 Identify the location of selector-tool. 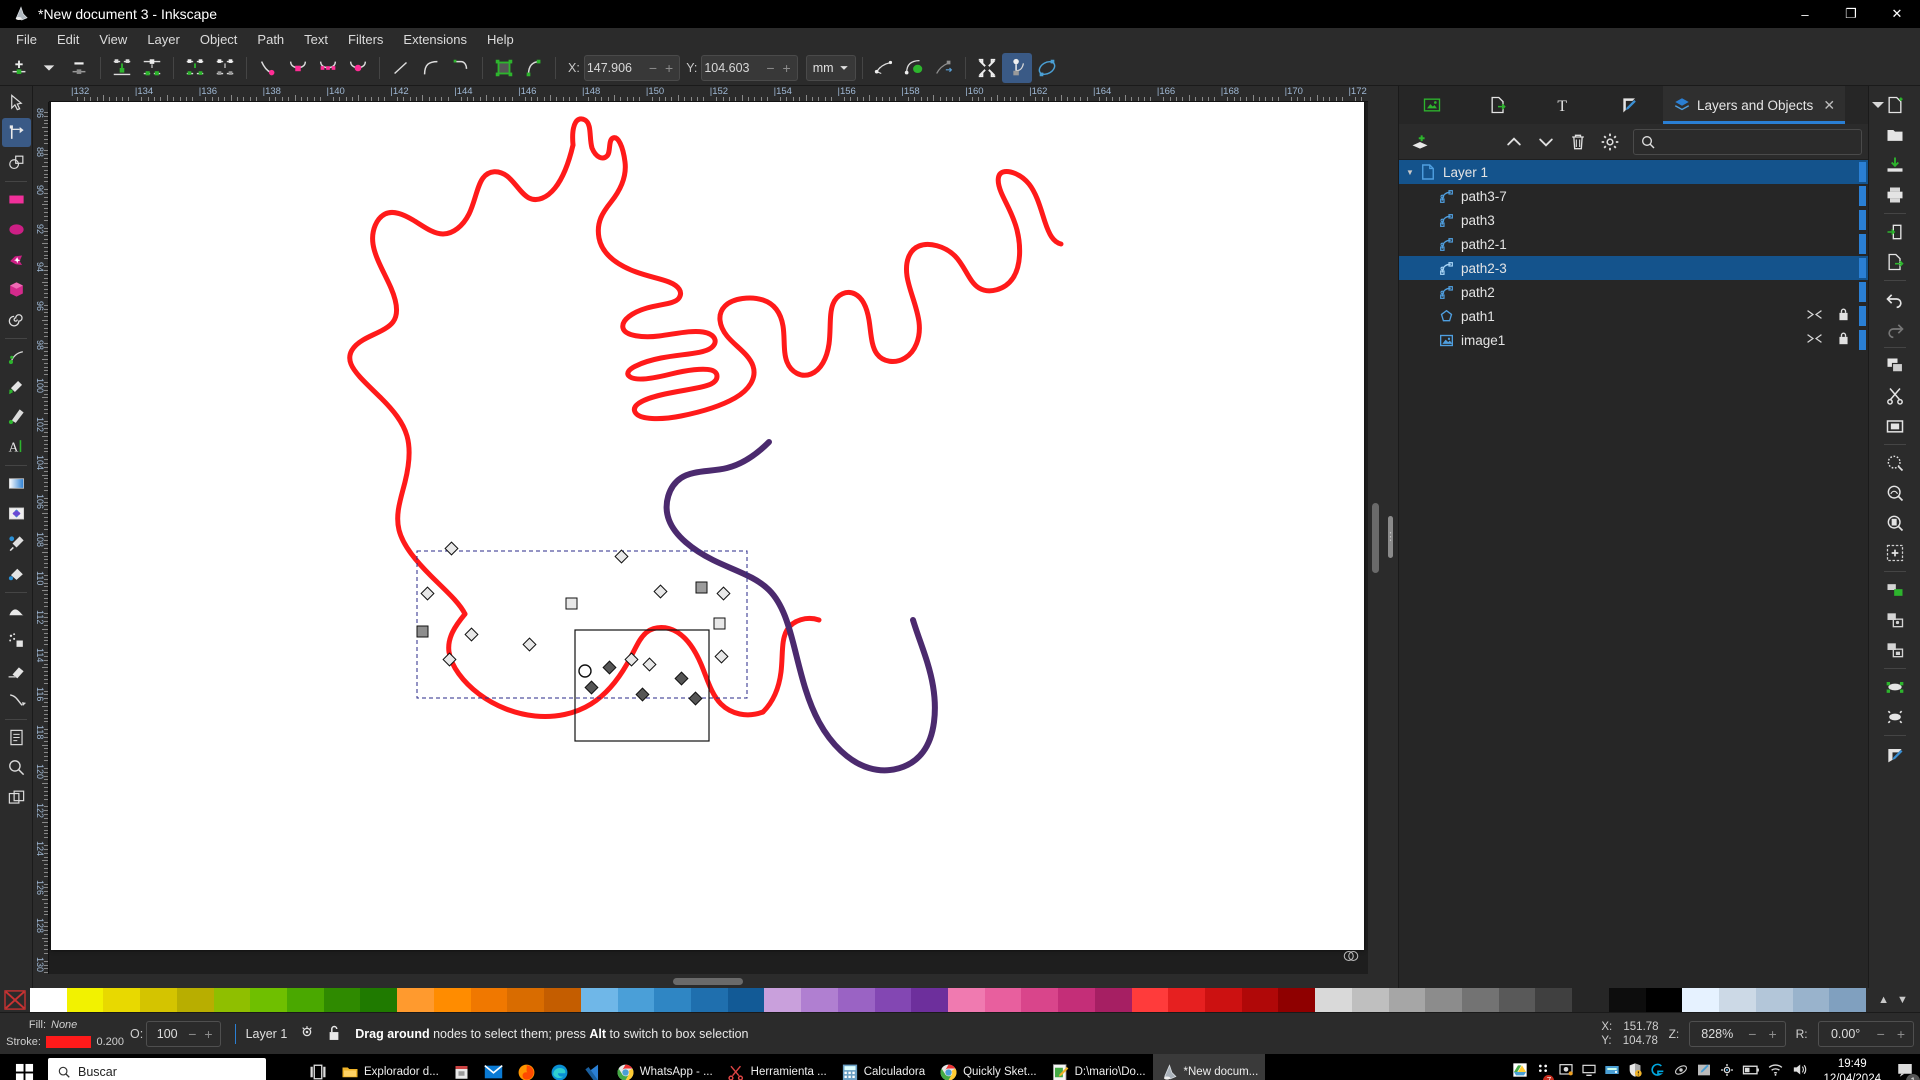
(16, 102).